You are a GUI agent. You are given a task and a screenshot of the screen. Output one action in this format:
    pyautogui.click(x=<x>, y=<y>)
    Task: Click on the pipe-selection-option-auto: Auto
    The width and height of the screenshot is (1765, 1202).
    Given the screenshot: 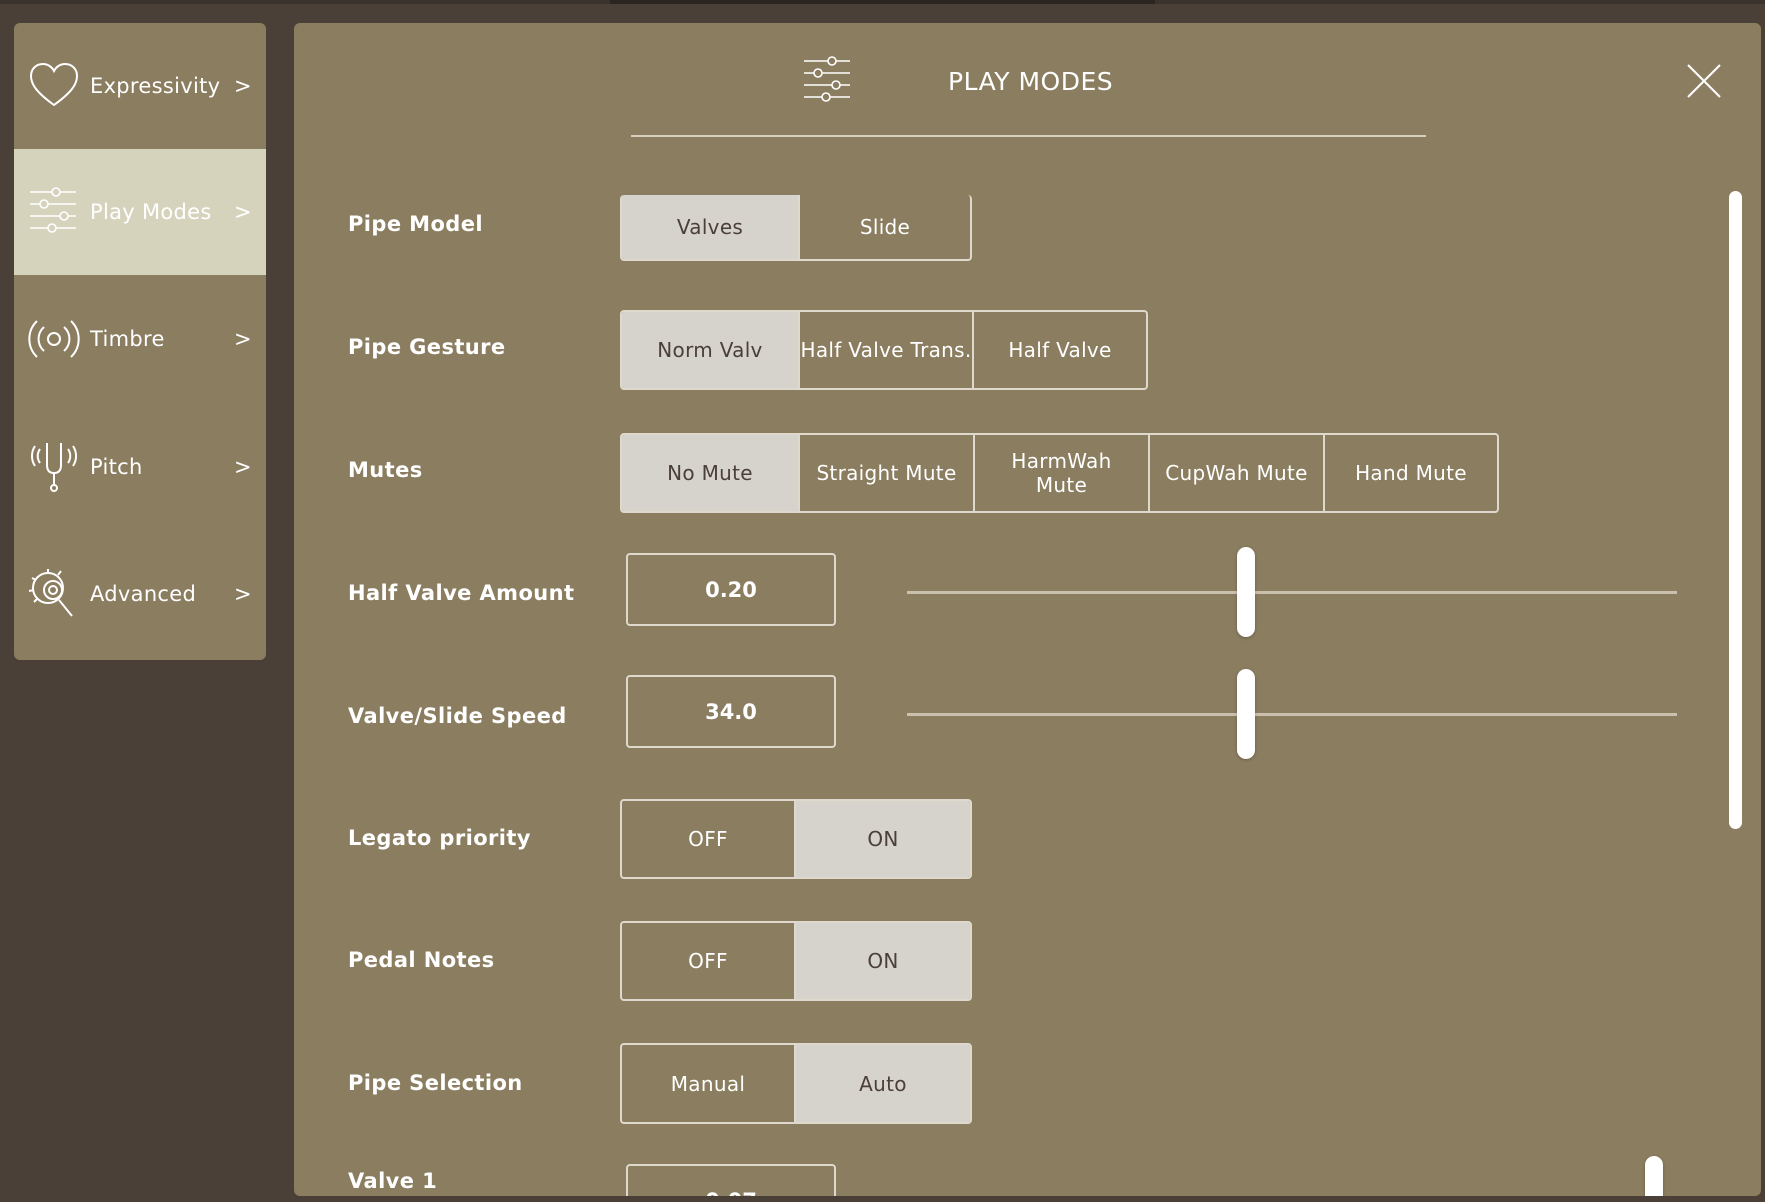 What is the action you would take?
    pyautogui.click(x=882, y=1083)
    